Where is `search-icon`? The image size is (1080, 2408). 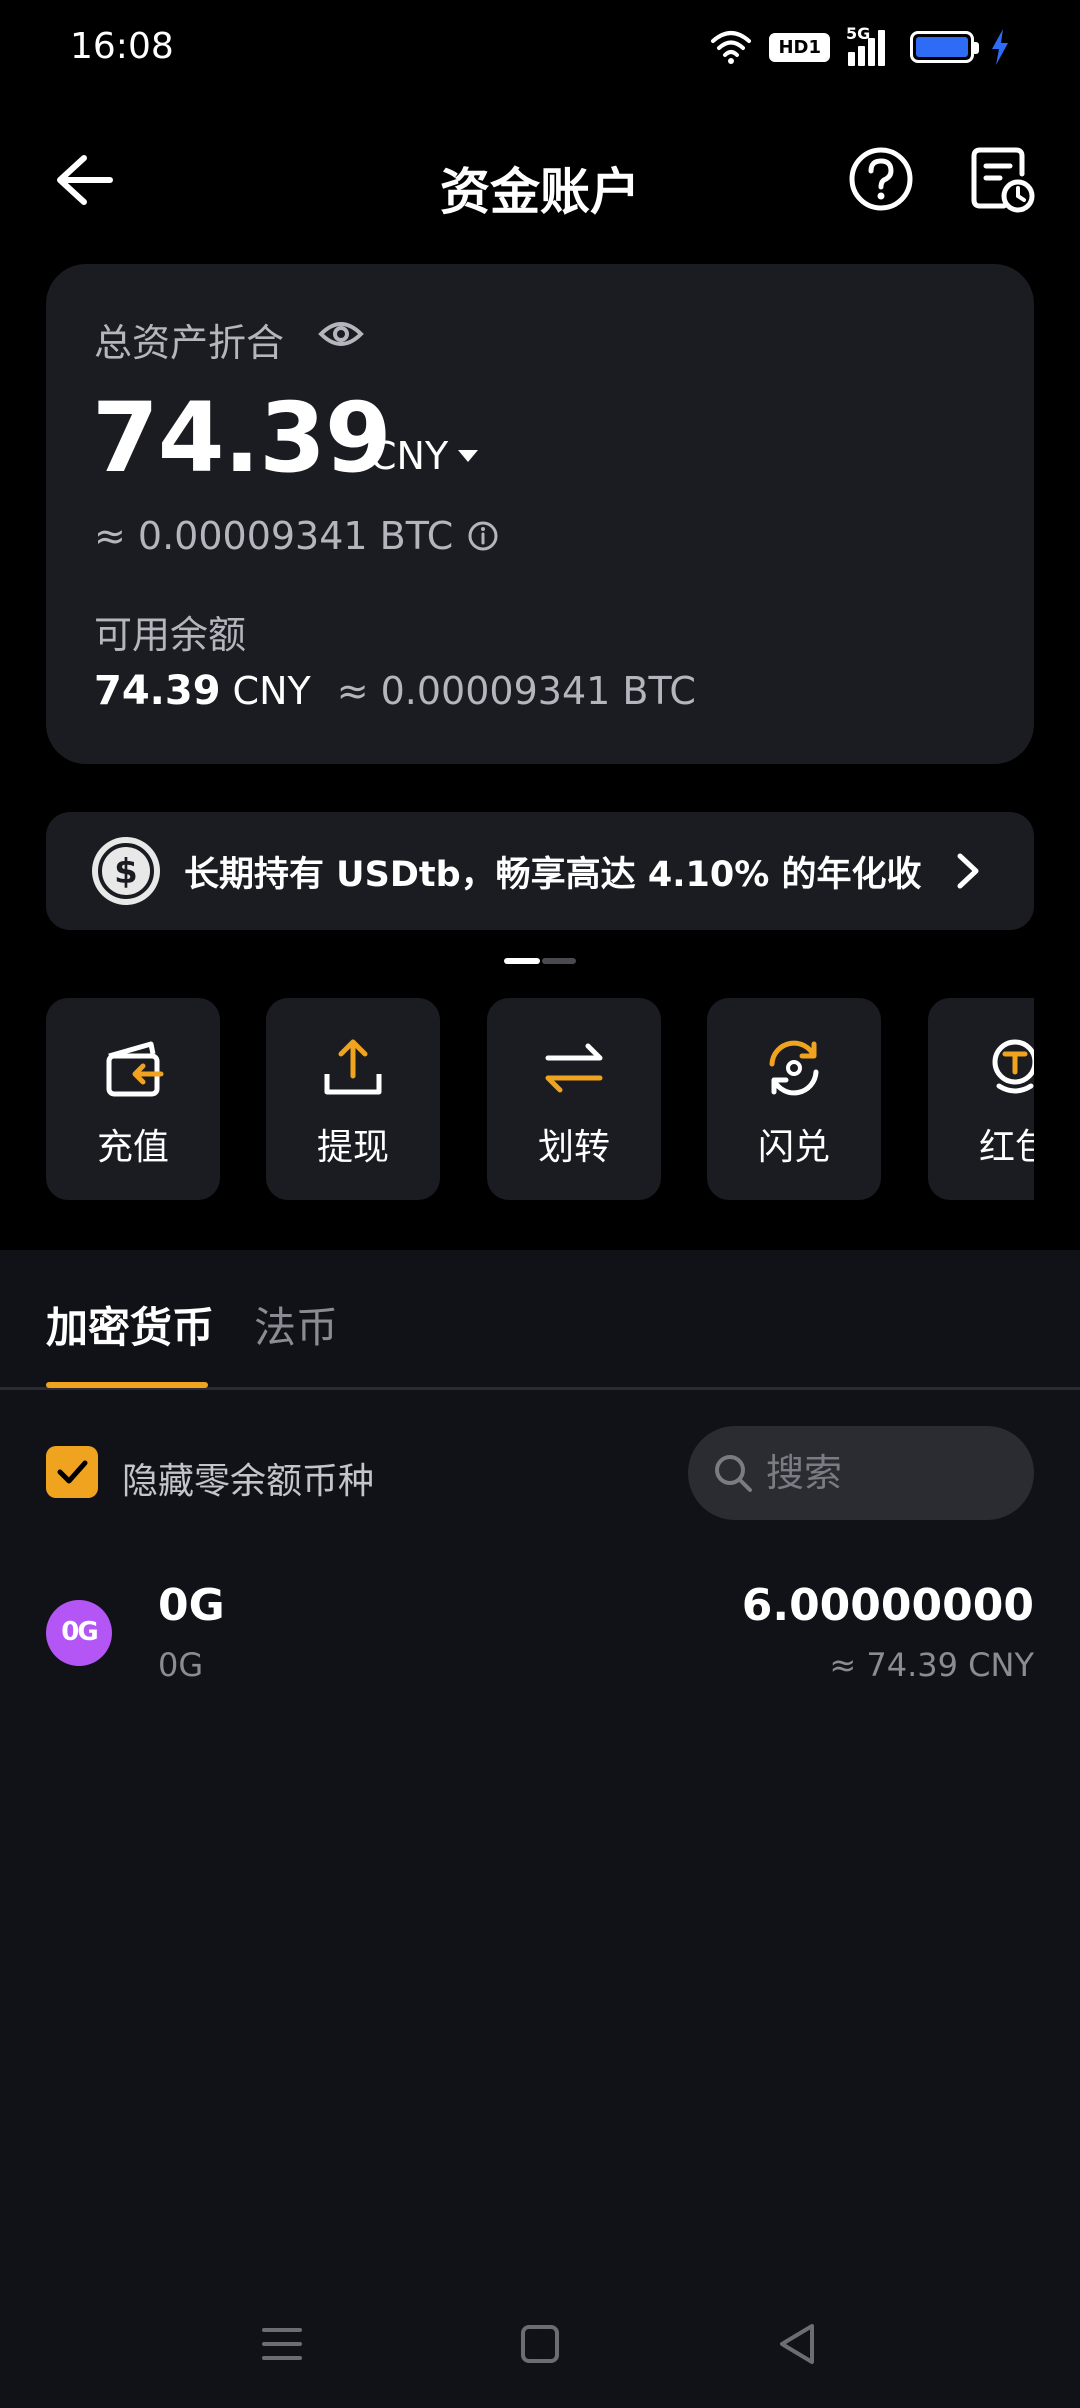
search-icon is located at coordinates (733, 1473).